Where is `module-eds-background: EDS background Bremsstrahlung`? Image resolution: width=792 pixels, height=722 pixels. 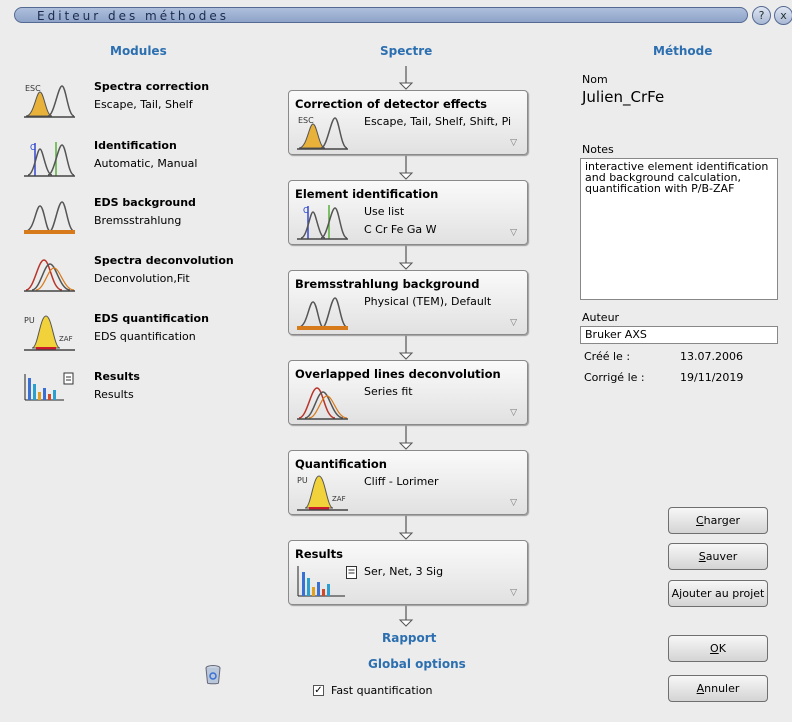
module-eds-background: EDS background Bremsstrahlung is located at coordinates (137, 218).